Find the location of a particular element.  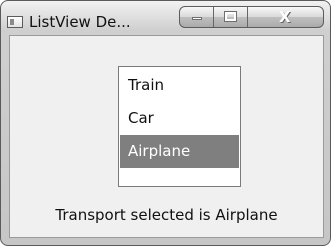

close-button: X is located at coordinates (285, 17).